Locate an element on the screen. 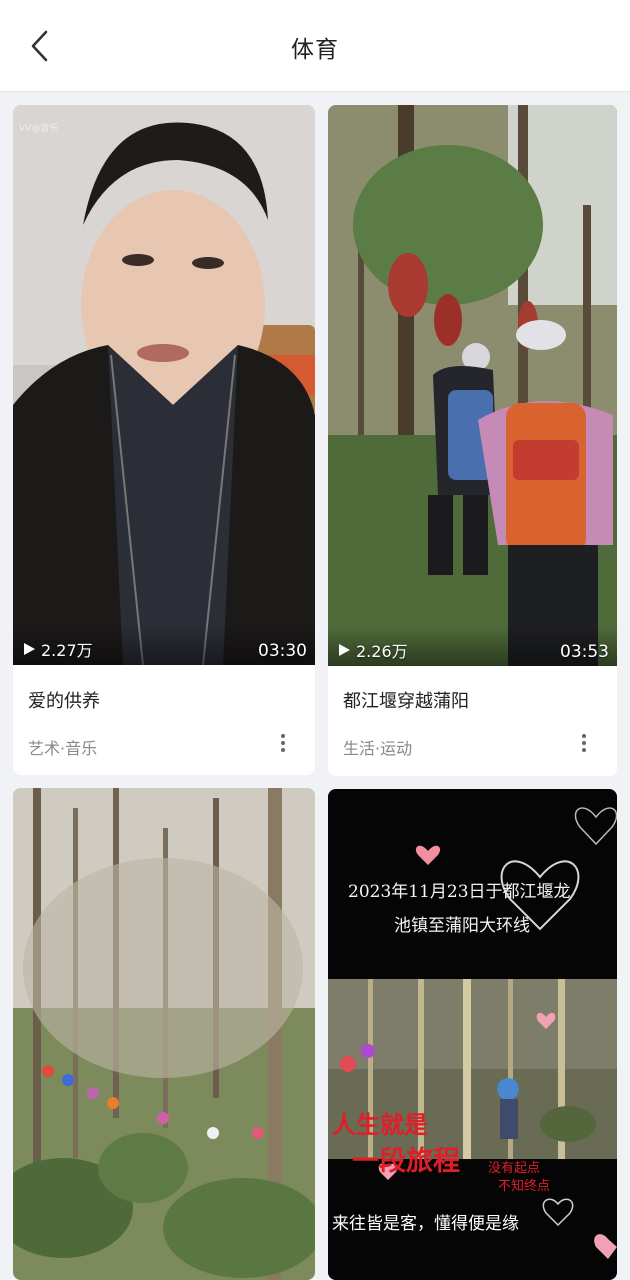 This screenshot has width=630, height=1280. video-title: 爱的供养 is located at coordinates (64, 700).